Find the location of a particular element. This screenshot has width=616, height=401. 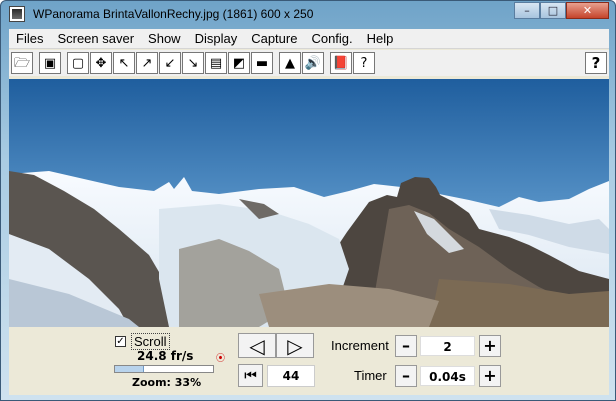

close-button: ✕ is located at coordinates (587, 10).